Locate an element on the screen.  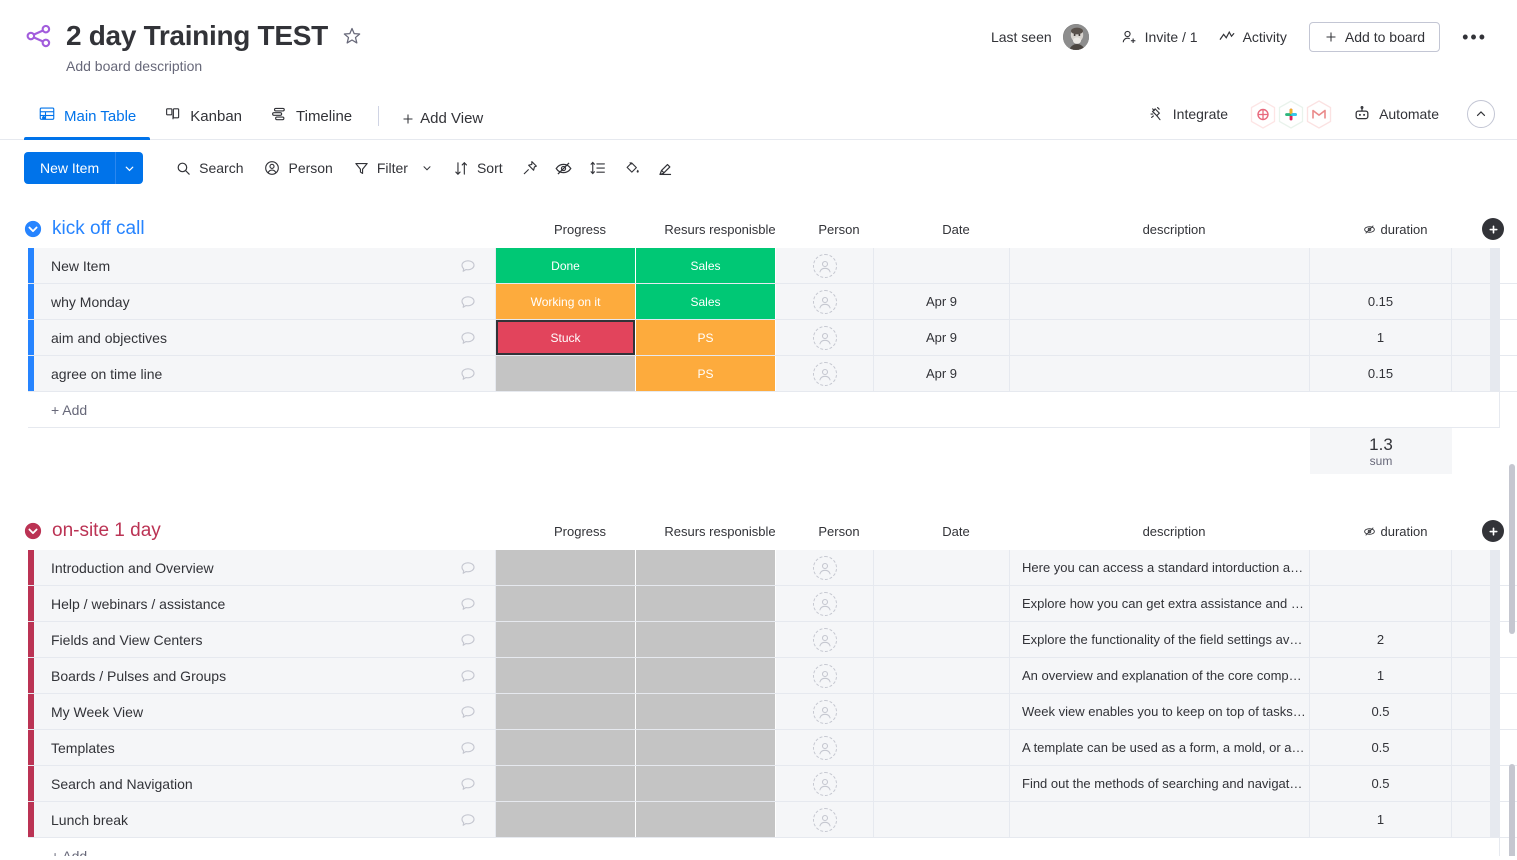
column-header-description: description is located at coordinates (1174, 229).